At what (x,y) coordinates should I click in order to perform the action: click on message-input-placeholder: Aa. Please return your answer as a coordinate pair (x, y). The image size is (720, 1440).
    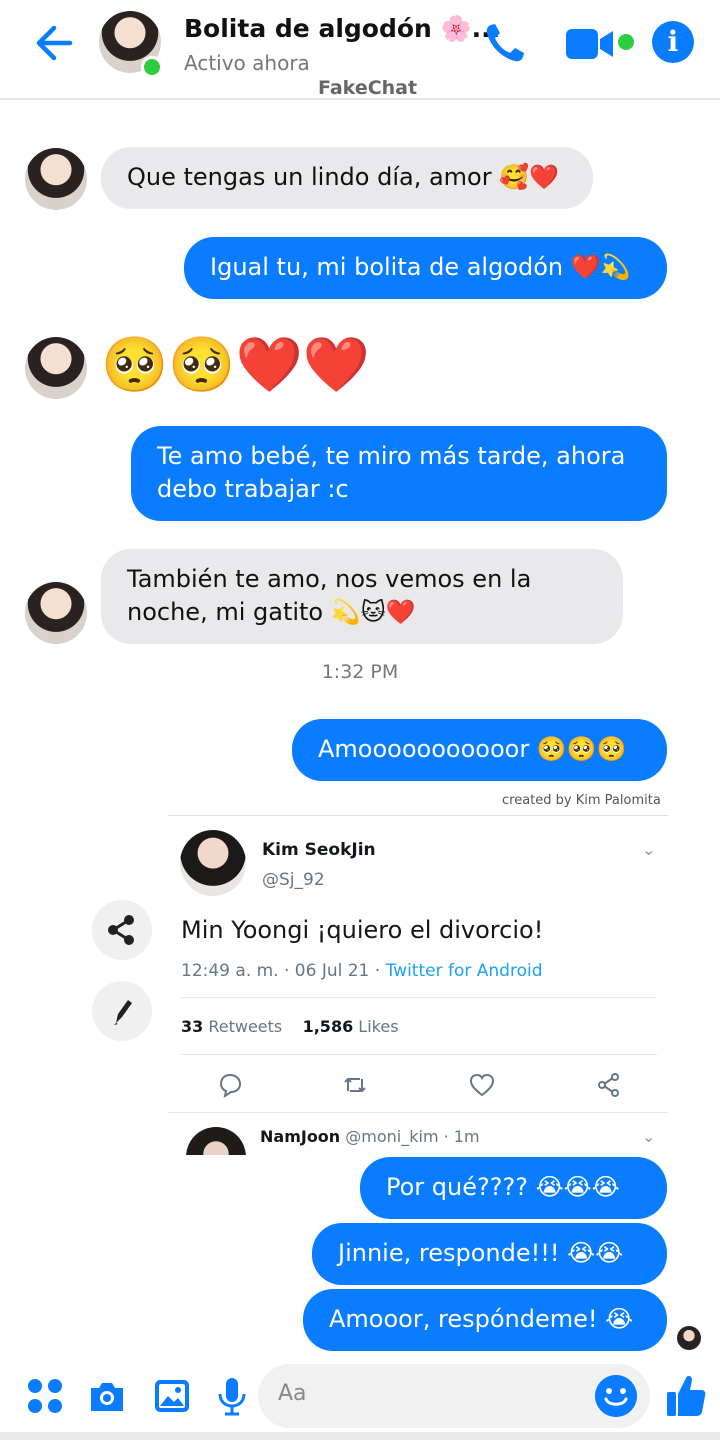
    Looking at the image, I should click on (292, 1393).